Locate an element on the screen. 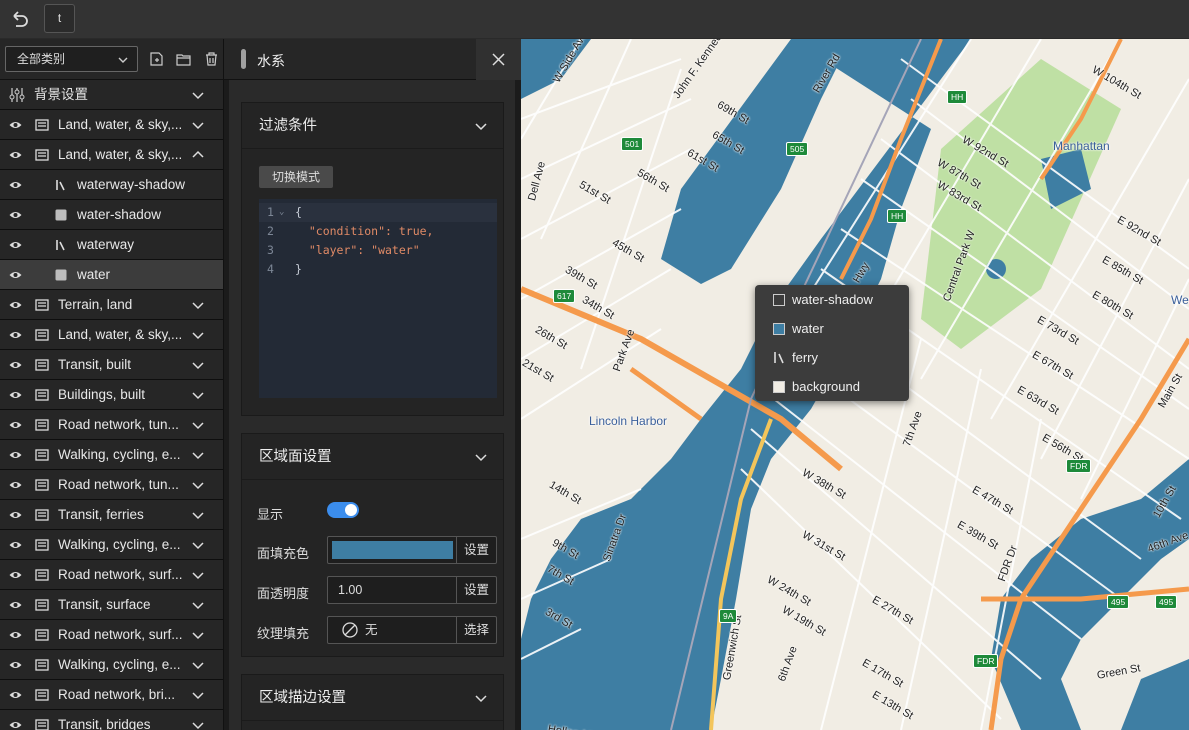 The height and width of the screenshot is (730, 1189). close-icon is located at coordinates (498, 59).